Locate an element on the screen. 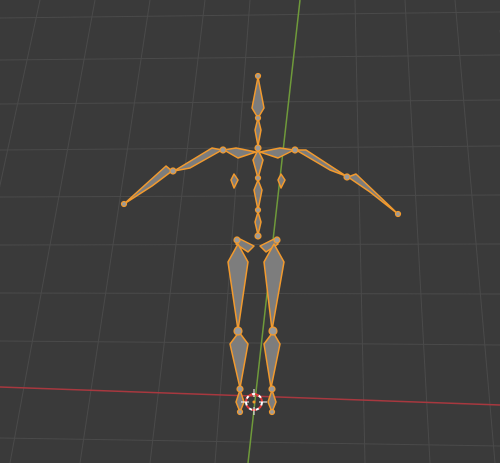 Image resolution: width=500 pixels, height=463 pixels. bone-thigh-left is located at coordinates (238, 287).